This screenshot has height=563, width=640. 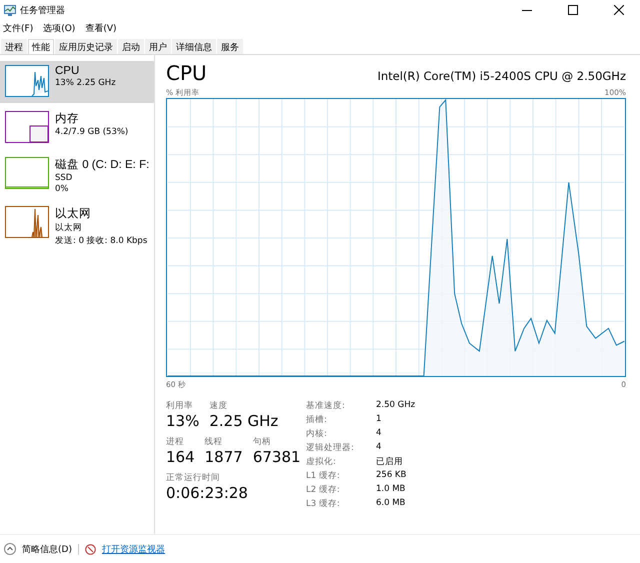 What do you see at coordinates (101, 241) in the screenshot?
I see `item-detail: 发送: 0 接收: 8.0 Kbps` at bounding box center [101, 241].